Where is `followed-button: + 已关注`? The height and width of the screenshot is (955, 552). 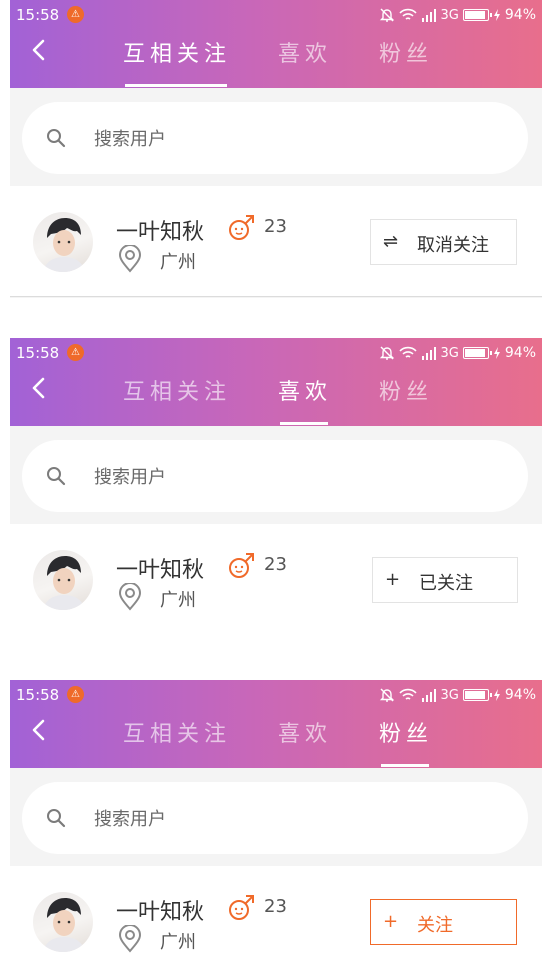
followed-button: + 已关注 is located at coordinates (445, 580).